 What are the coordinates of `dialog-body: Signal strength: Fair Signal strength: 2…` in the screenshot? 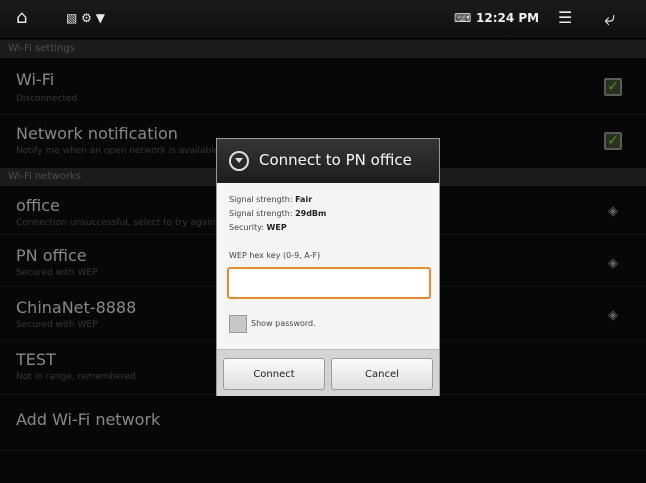 It's located at (328, 266).